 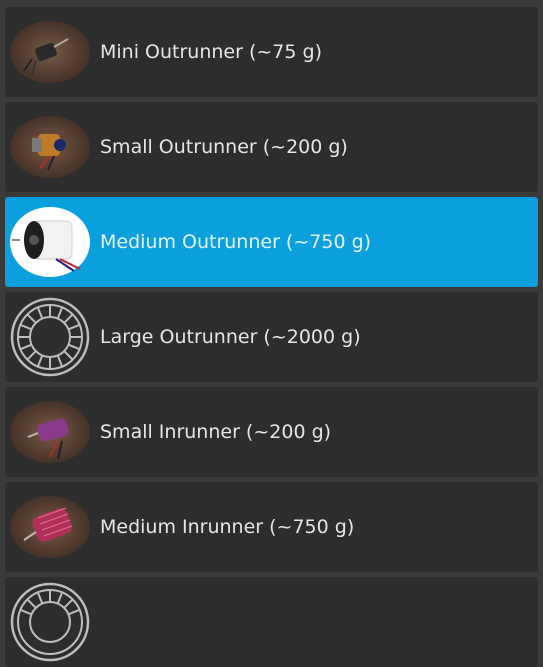 I want to click on motor-item-label: Medium Inrunner (~750 g), so click(x=227, y=527).